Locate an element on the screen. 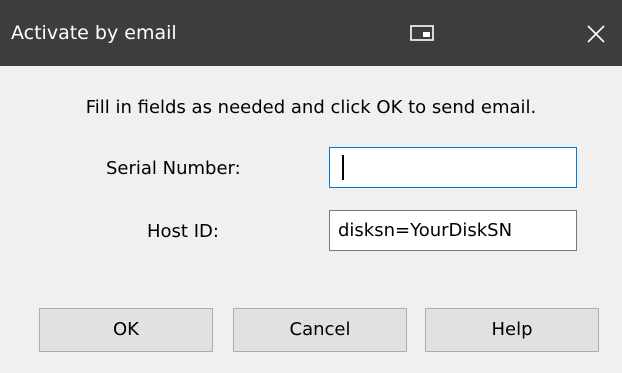  cancel-button: Cancel is located at coordinates (320, 330).